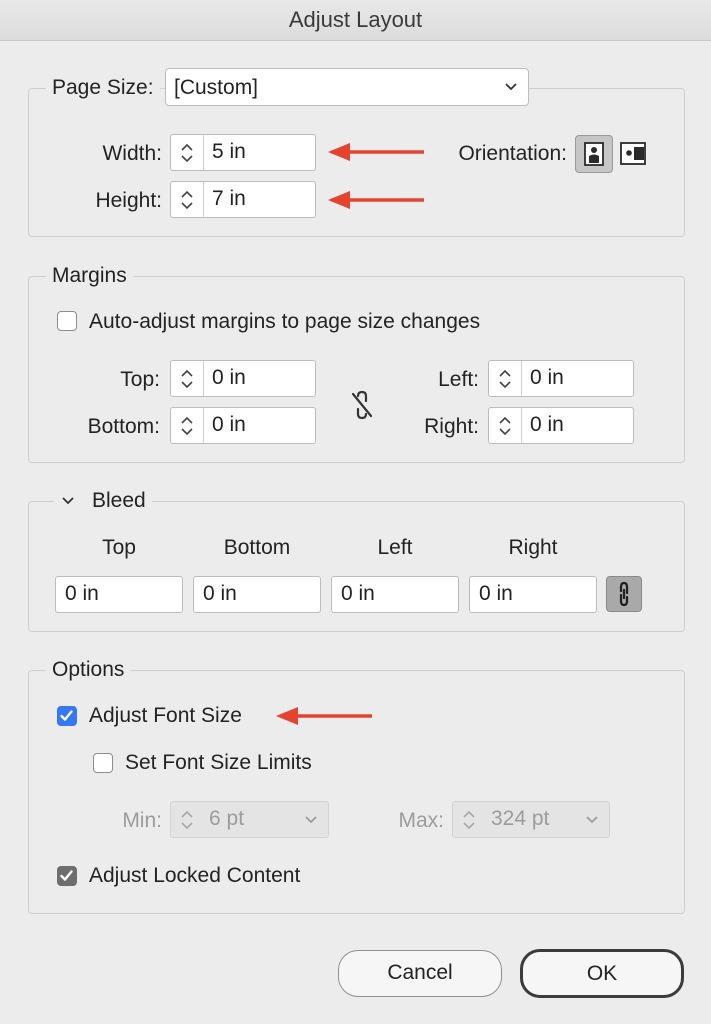 This screenshot has height=1024, width=711. I want to click on link-icon, so click(624, 594).